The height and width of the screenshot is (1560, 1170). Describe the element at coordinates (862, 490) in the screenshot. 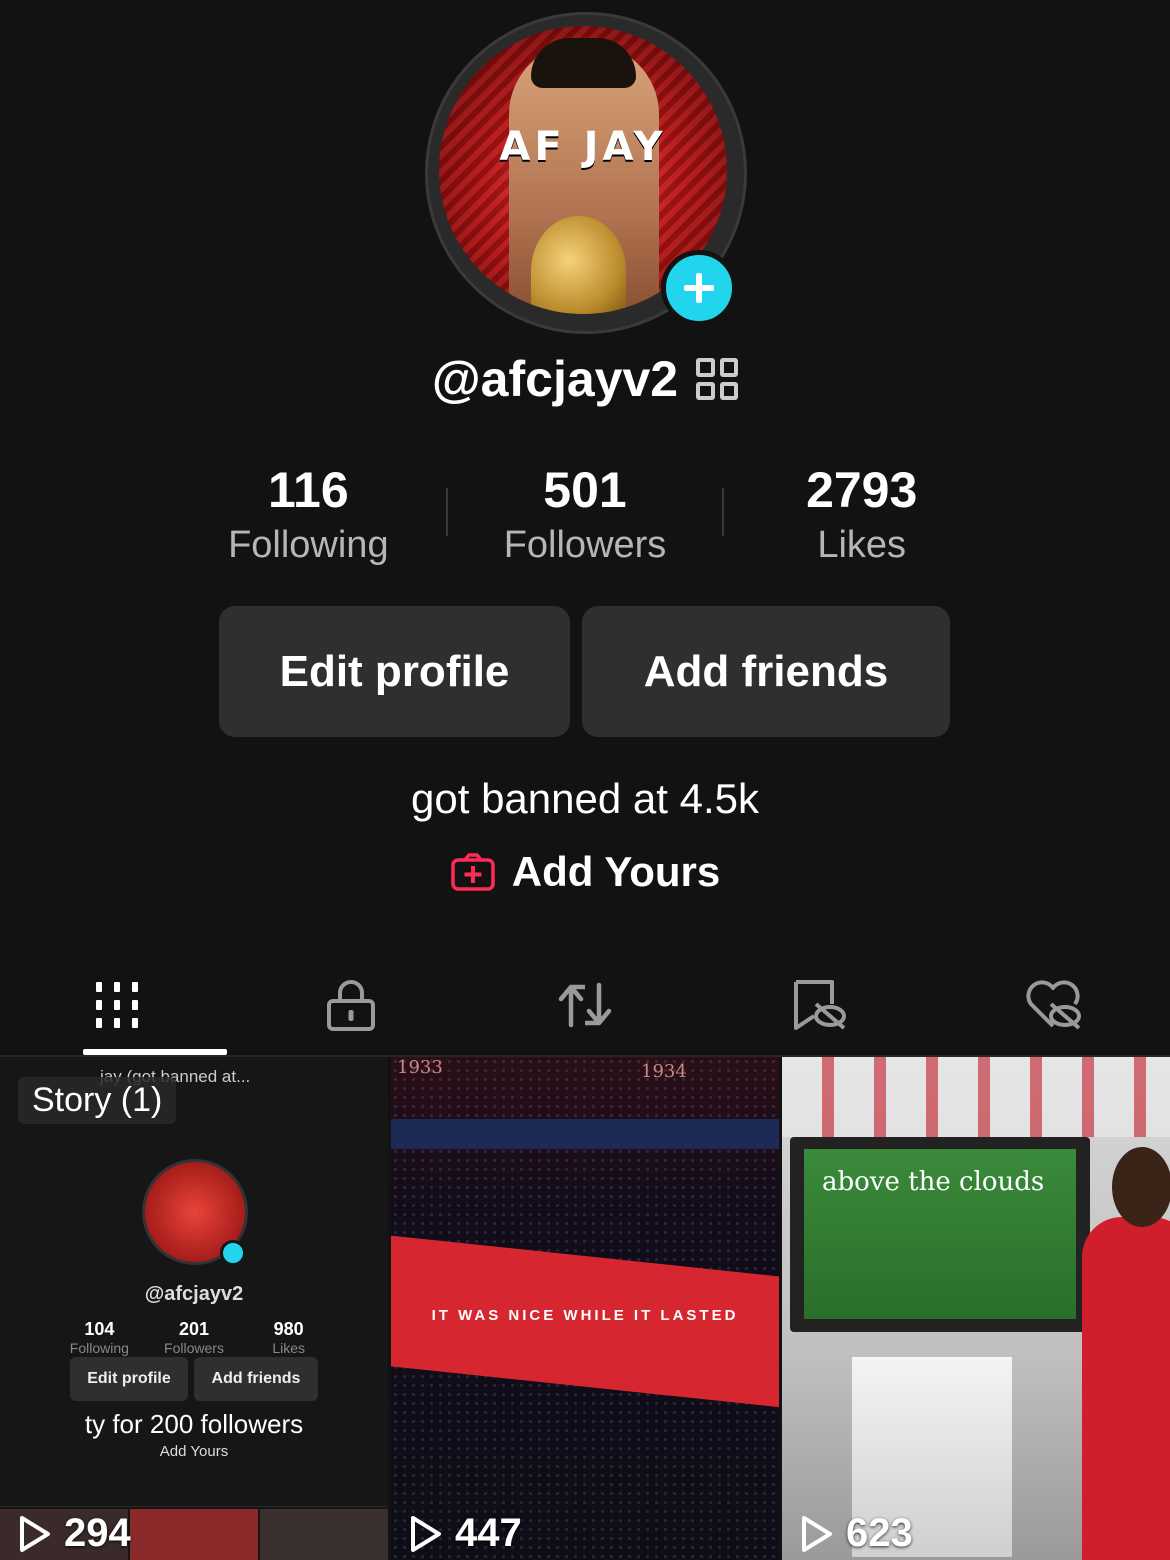

I see `likes-count: 2793` at that location.